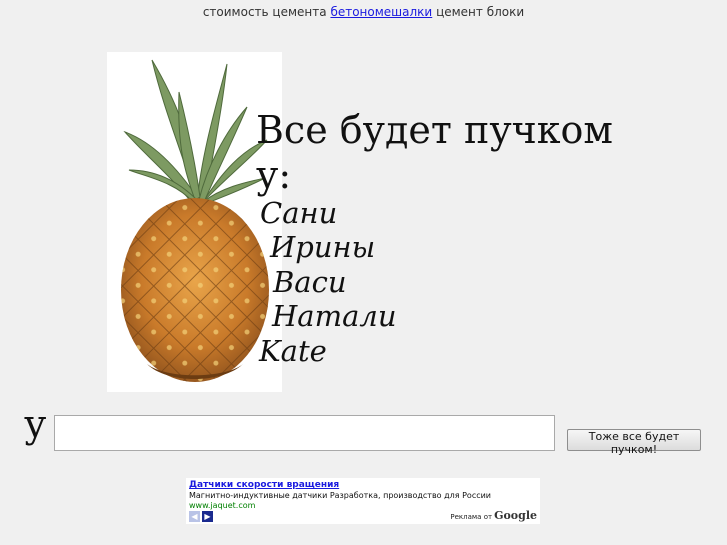 The image size is (727, 545). Describe the element at coordinates (434, 153) in the screenshot. I see `headline: Все будет пучком у:` at that location.